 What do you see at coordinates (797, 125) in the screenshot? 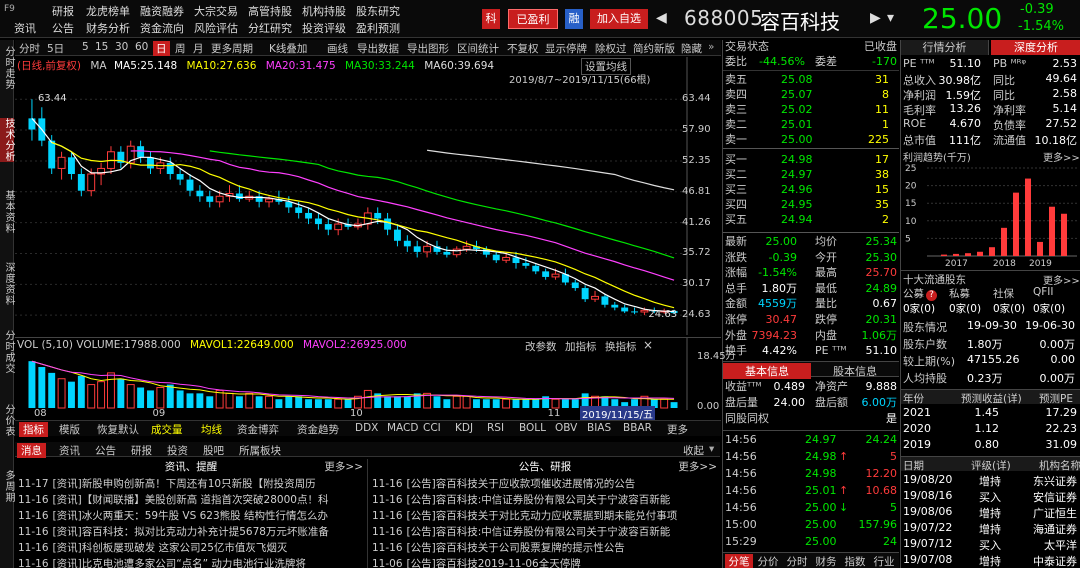
I see `ask-price: 25.01` at bounding box center [797, 125].